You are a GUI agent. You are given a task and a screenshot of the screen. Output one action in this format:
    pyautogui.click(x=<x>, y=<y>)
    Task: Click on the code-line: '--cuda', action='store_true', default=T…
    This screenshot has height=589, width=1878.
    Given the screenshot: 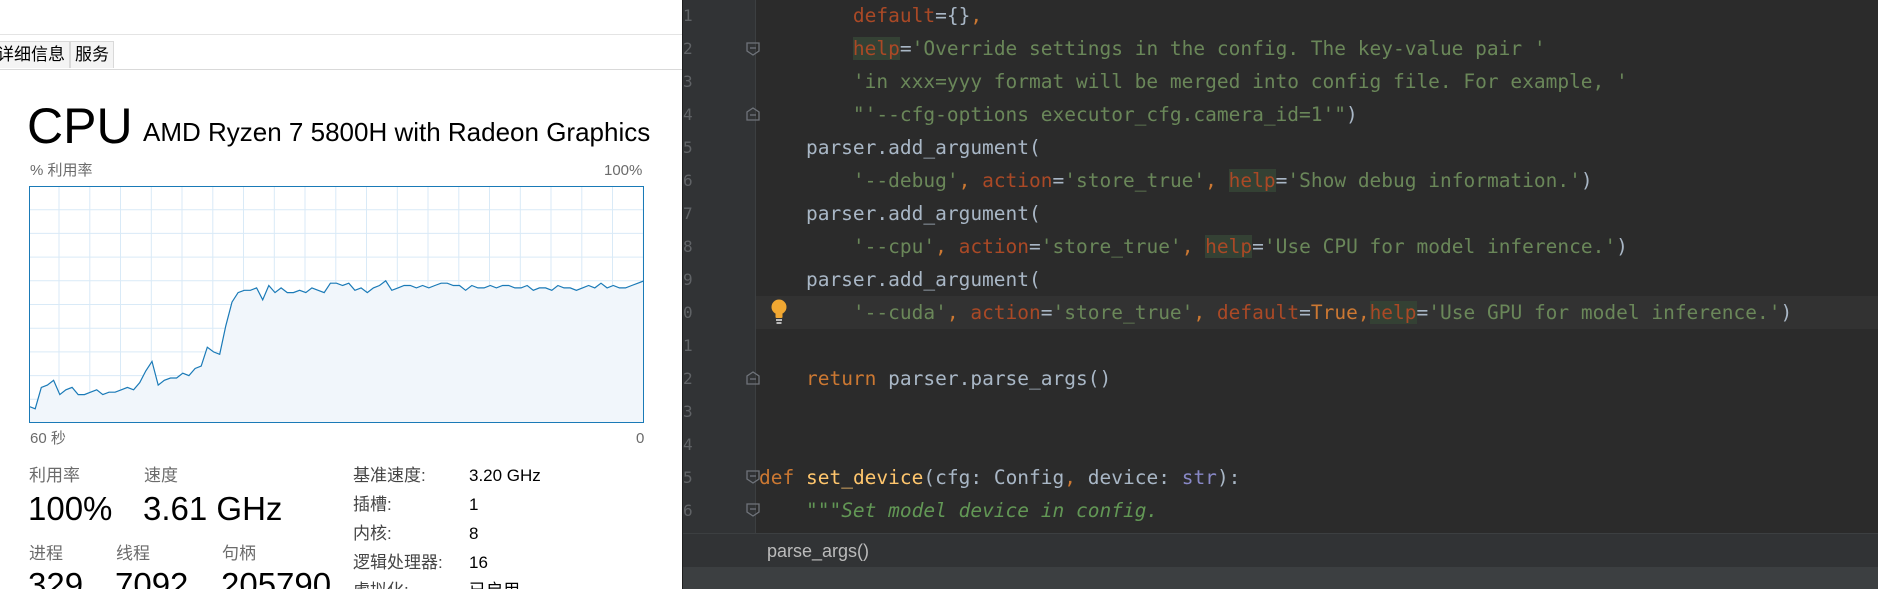 What is the action you would take?
    pyautogui.click(x=1275, y=312)
    